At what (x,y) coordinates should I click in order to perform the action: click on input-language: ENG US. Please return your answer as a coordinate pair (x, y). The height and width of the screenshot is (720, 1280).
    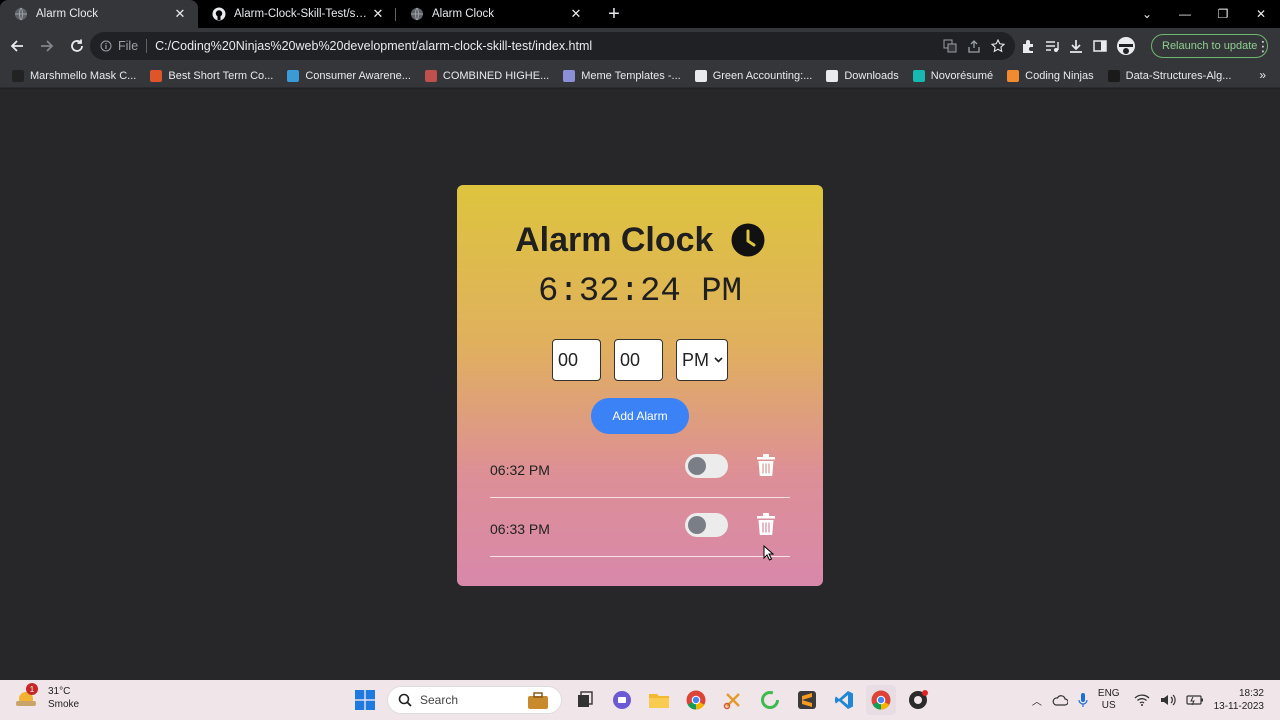
    Looking at the image, I should click on (1109, 700).